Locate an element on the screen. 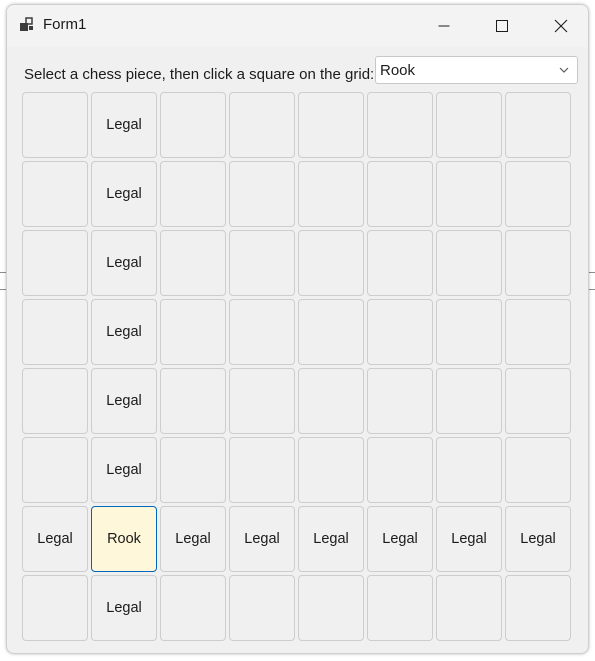  board-square-r7-c7: Legal is located at coordinates (469, 539).